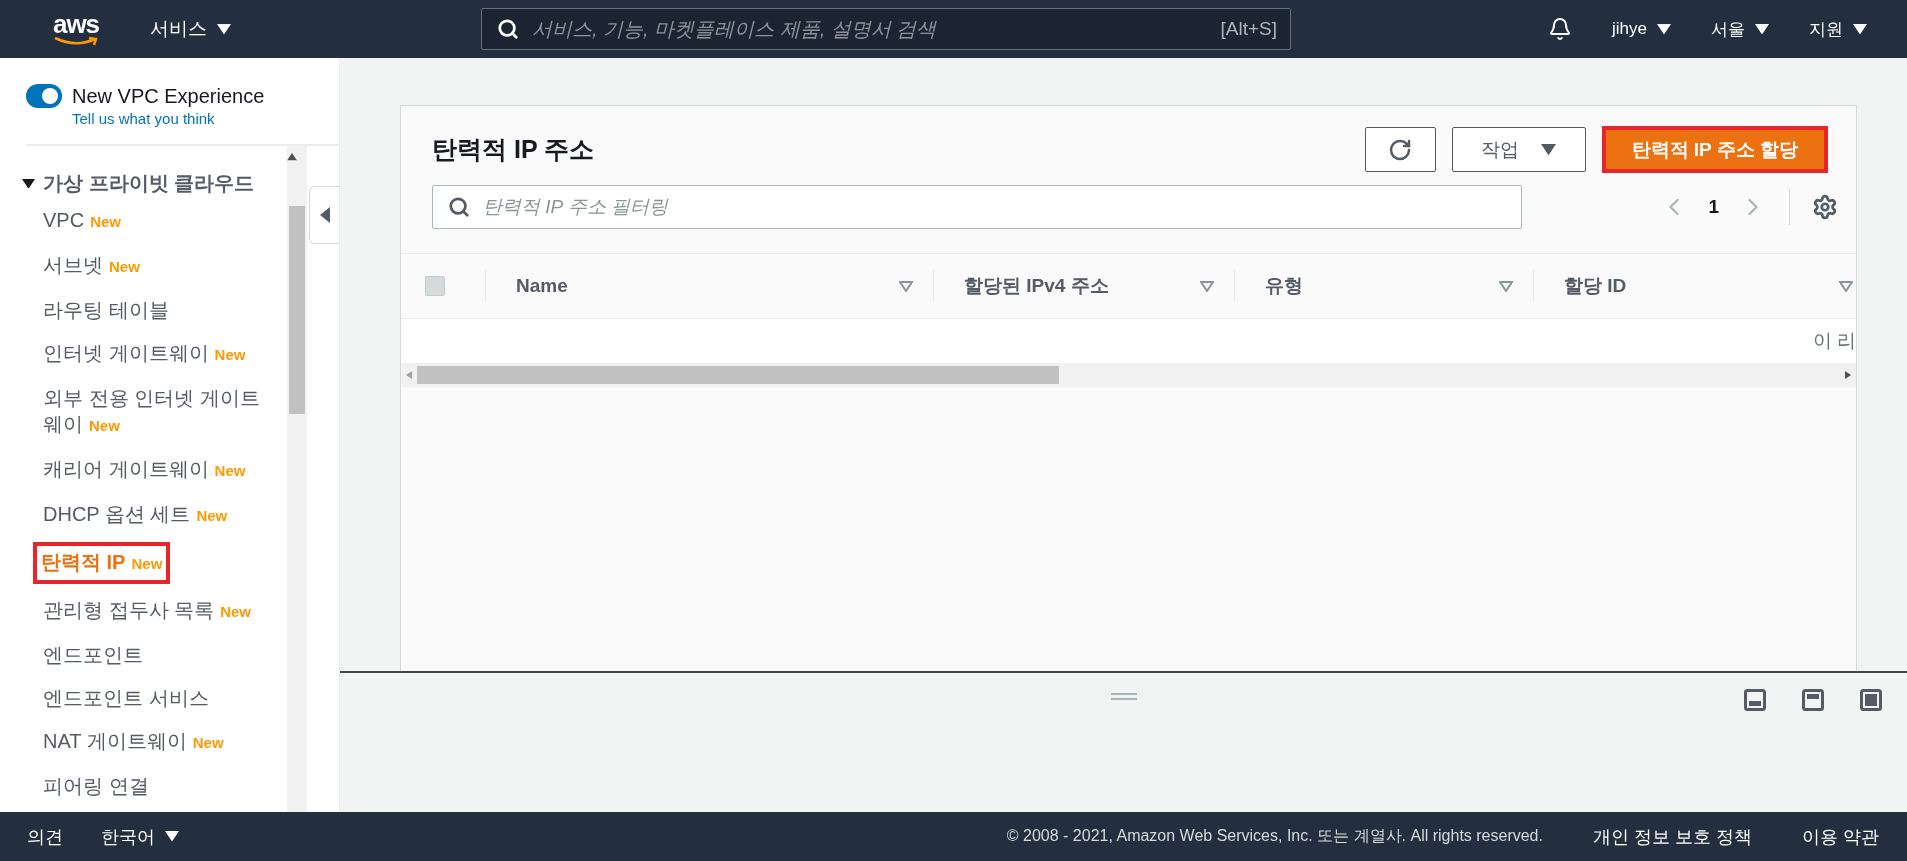 The image size is (1907, 861). What do you see at coordinates (147, 611) in the screenshot?
I see `nav-item: 관리형 접두사 목록 New` at bounding box center [147, 611].